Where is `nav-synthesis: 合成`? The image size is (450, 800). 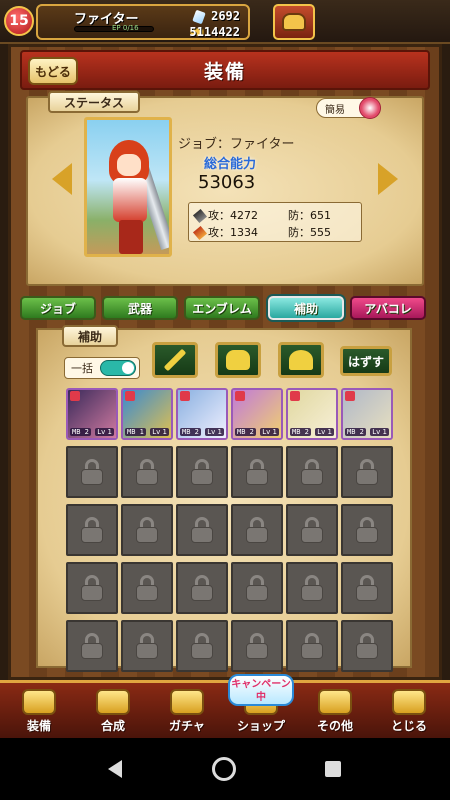
nav-synthesis: 合成 is located at coordinates (113, 711).